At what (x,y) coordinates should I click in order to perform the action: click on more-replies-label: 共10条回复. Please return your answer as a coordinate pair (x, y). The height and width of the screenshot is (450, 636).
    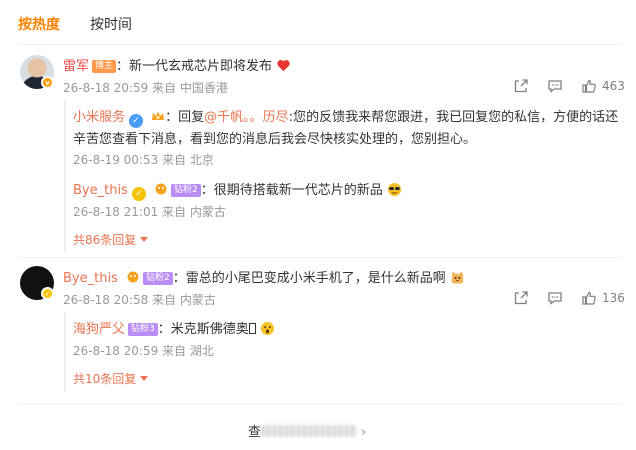
    Looking at the image, I should click on (105, 379).